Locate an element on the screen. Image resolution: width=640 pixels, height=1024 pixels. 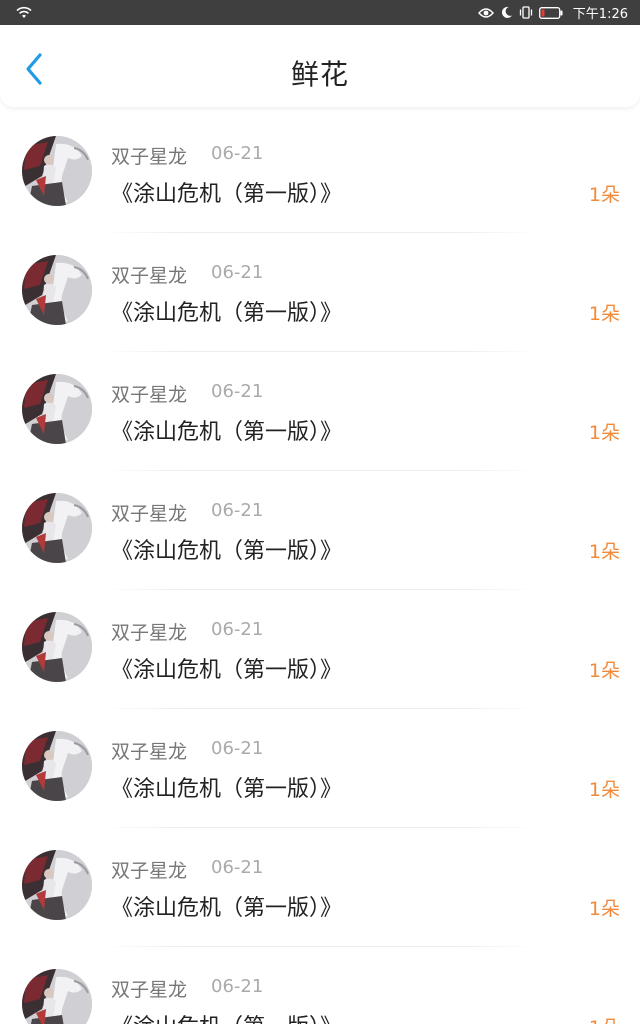
status-right: 下午1:26 is located at coordinates (552, 12).